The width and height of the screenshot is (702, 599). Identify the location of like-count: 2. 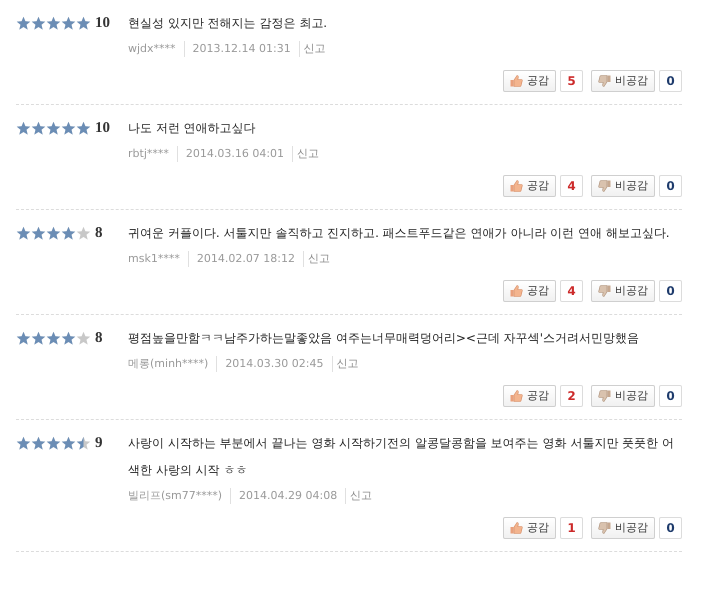
(571, 396).